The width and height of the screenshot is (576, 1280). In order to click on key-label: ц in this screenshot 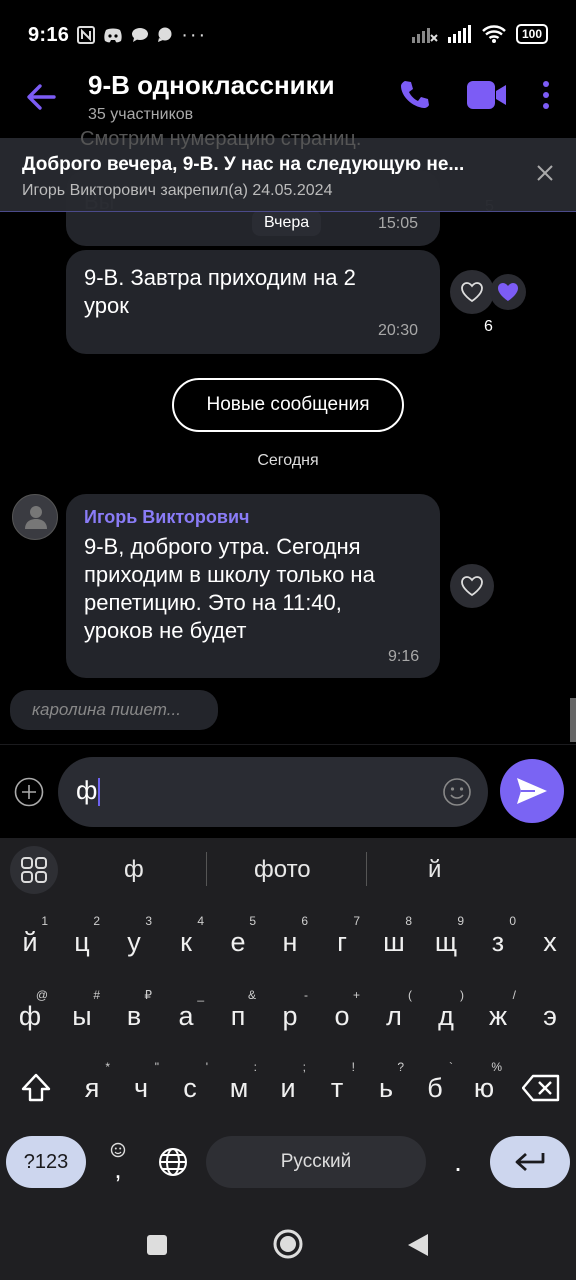, I will do `click(82, 941)`.